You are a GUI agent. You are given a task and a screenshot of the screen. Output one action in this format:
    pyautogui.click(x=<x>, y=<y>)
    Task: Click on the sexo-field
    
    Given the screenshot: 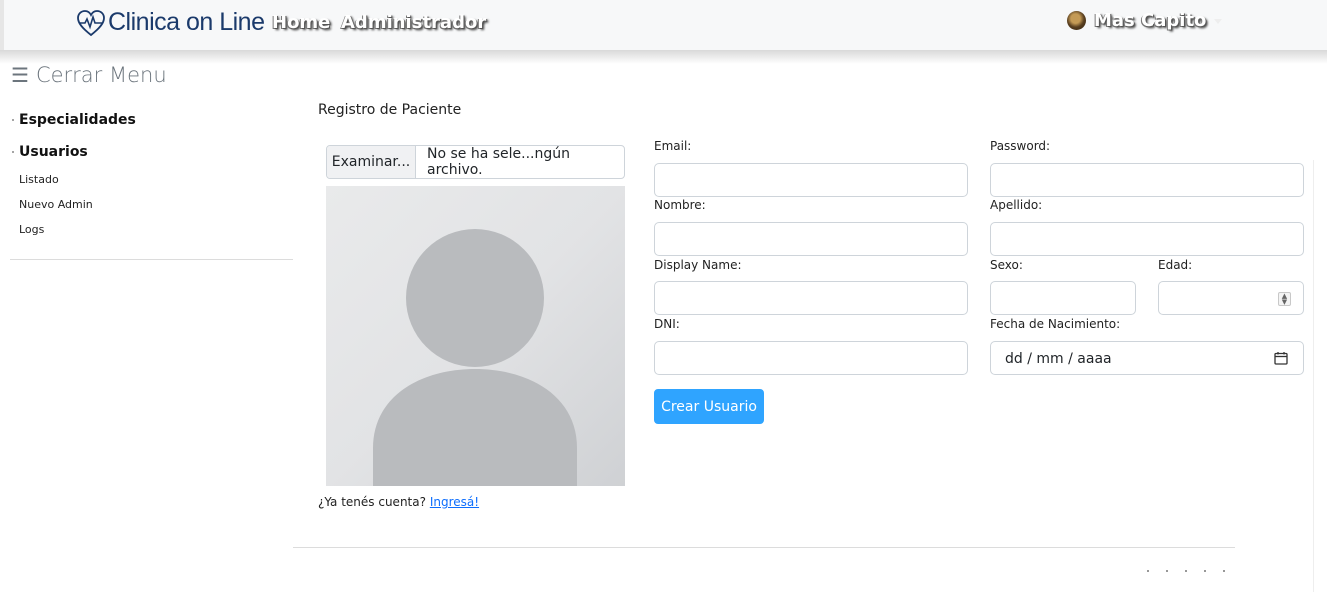 What is the action you would take?
    pyautogui.click(x=1063, y=298)
    